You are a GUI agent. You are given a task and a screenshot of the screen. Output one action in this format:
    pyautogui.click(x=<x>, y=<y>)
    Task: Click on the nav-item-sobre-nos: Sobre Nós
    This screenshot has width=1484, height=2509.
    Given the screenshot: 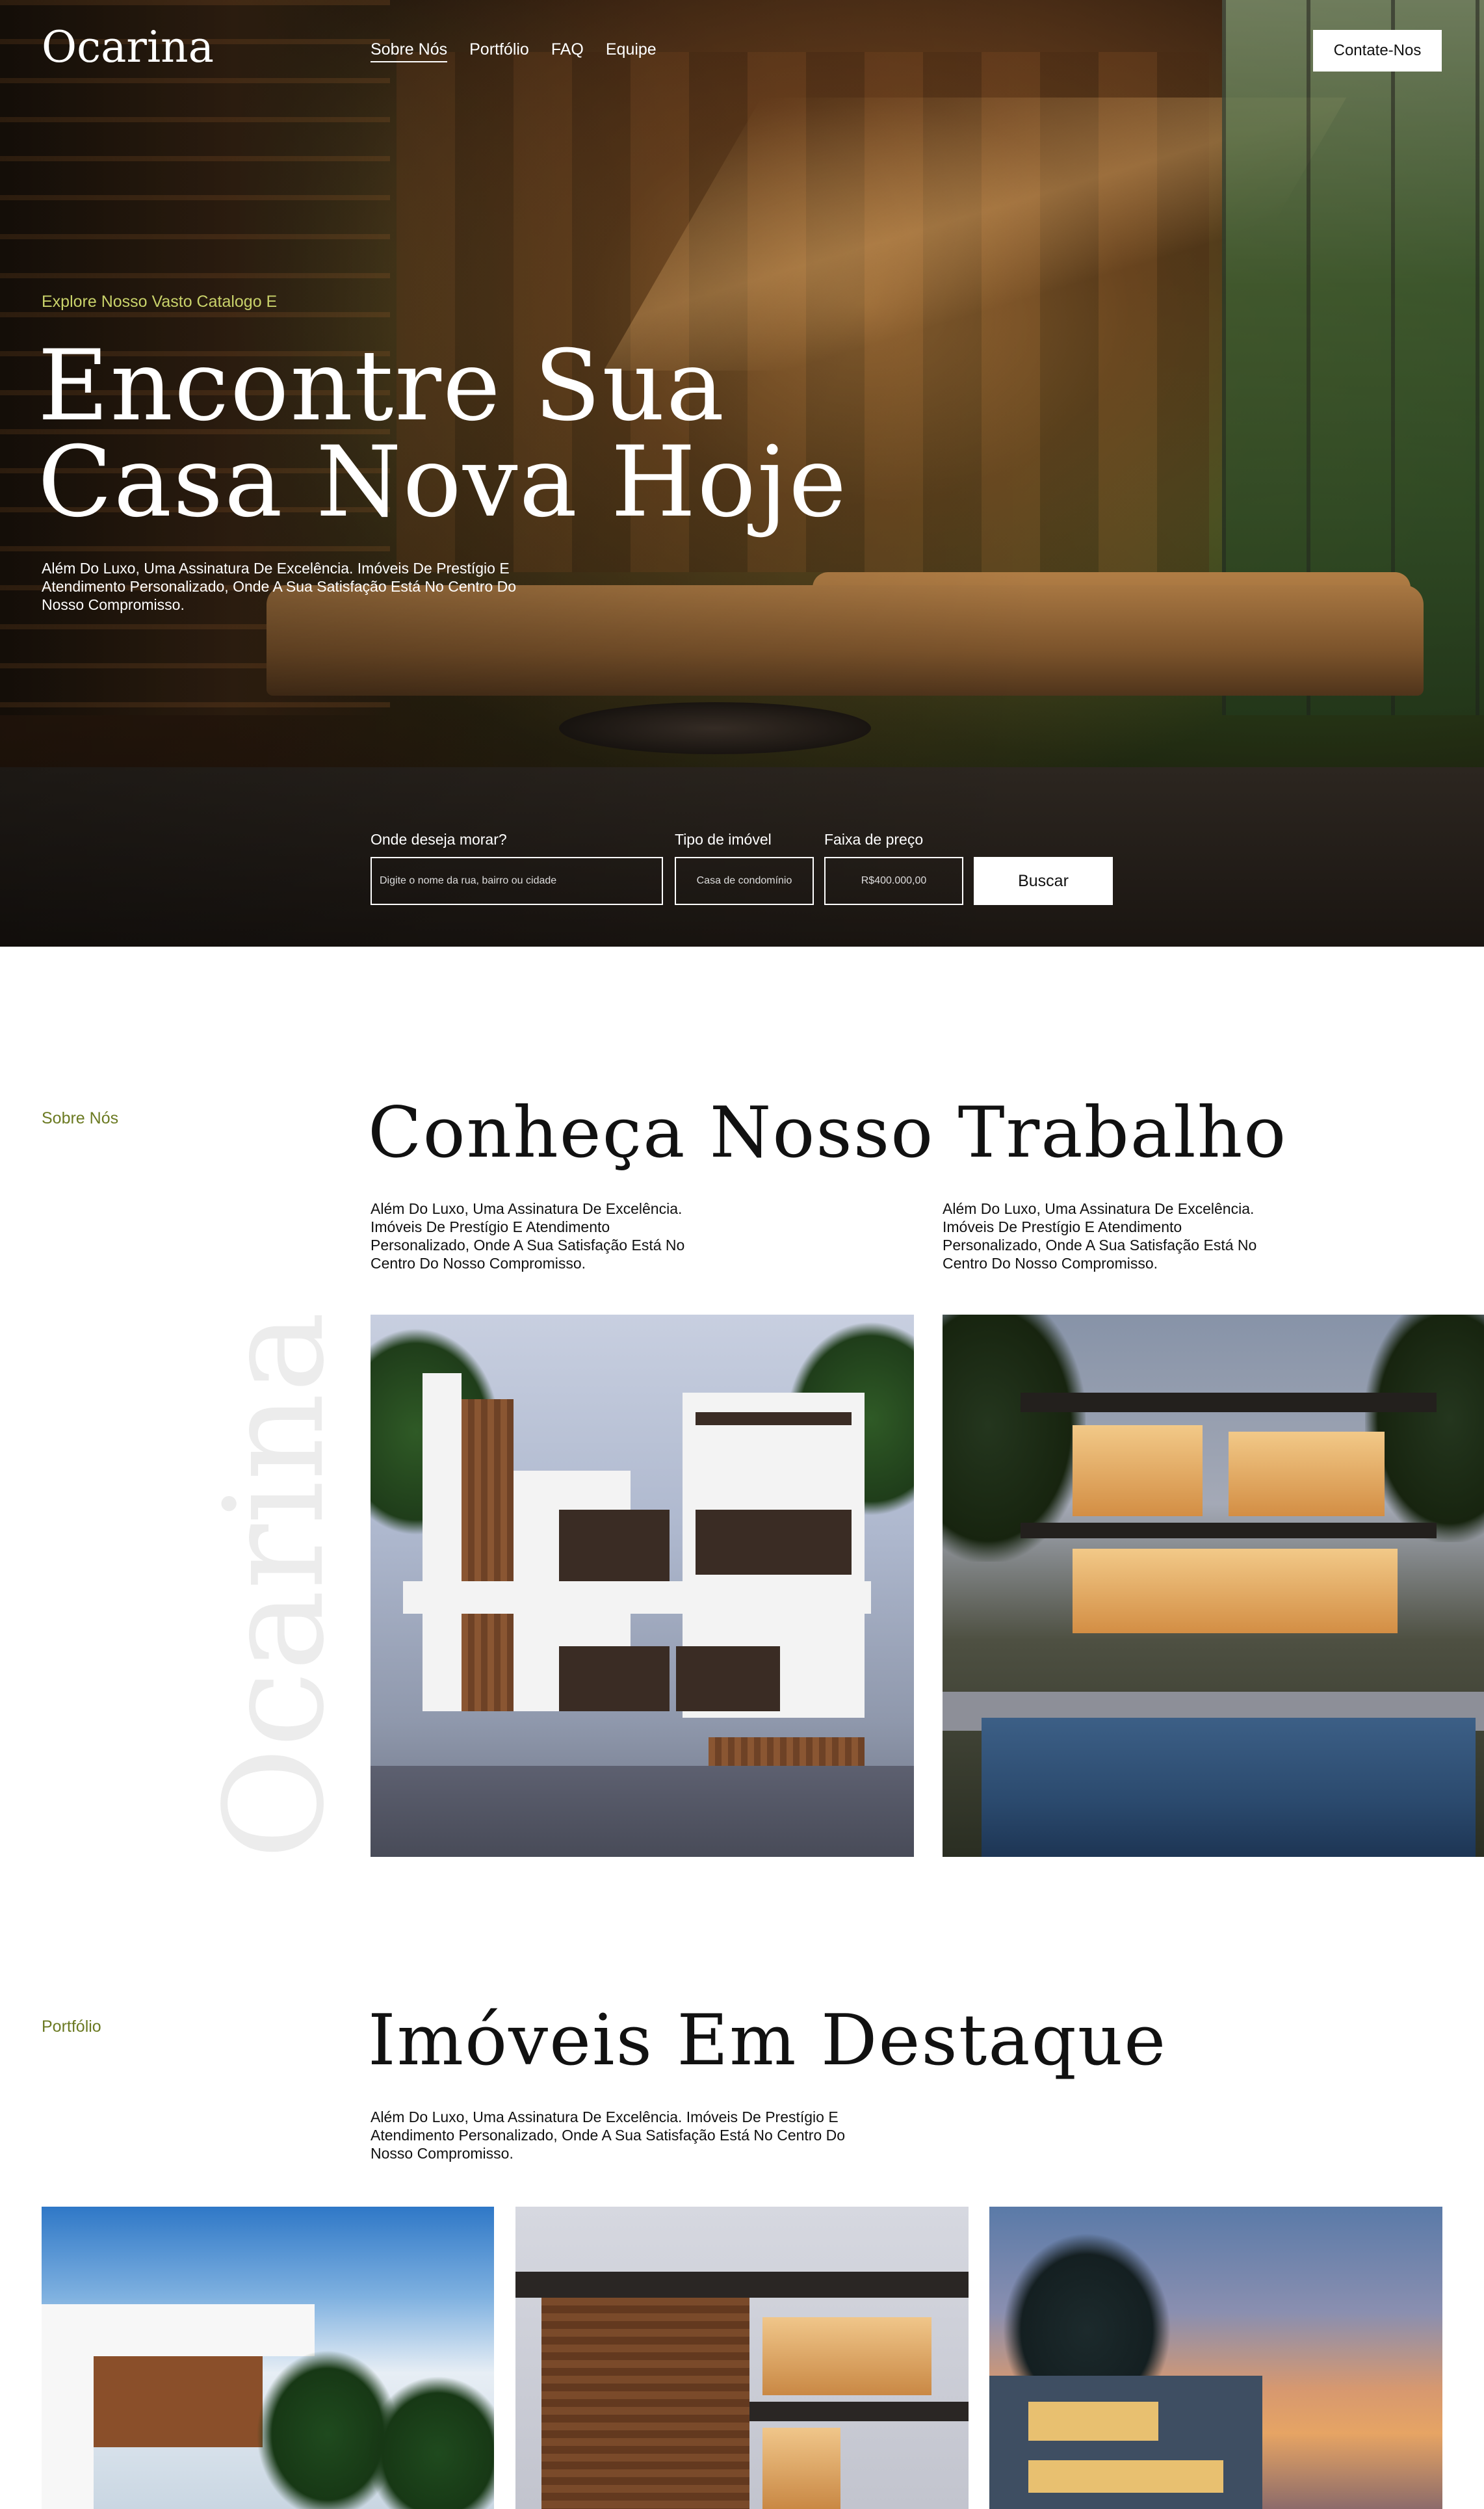 What is the action you would take?
    pyautogui.click(x=409, y=51)
    